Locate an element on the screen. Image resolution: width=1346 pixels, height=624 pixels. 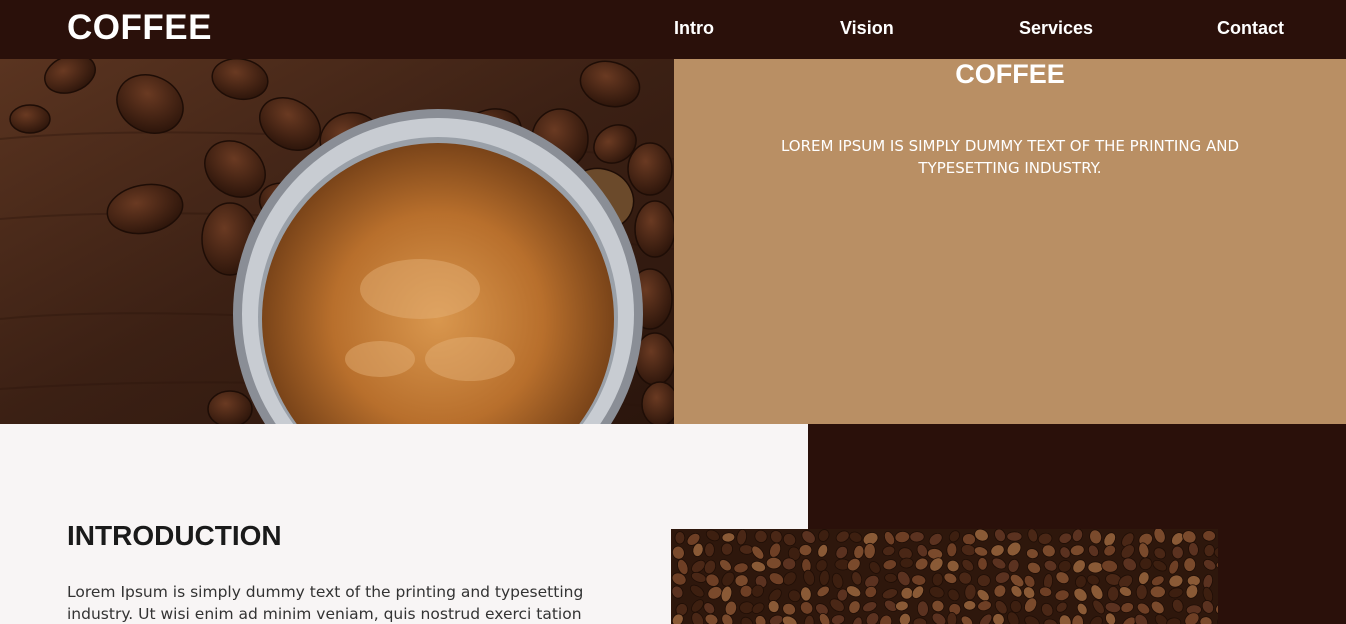
nav-link-intro: Intro is located at coordinates (694, 28).